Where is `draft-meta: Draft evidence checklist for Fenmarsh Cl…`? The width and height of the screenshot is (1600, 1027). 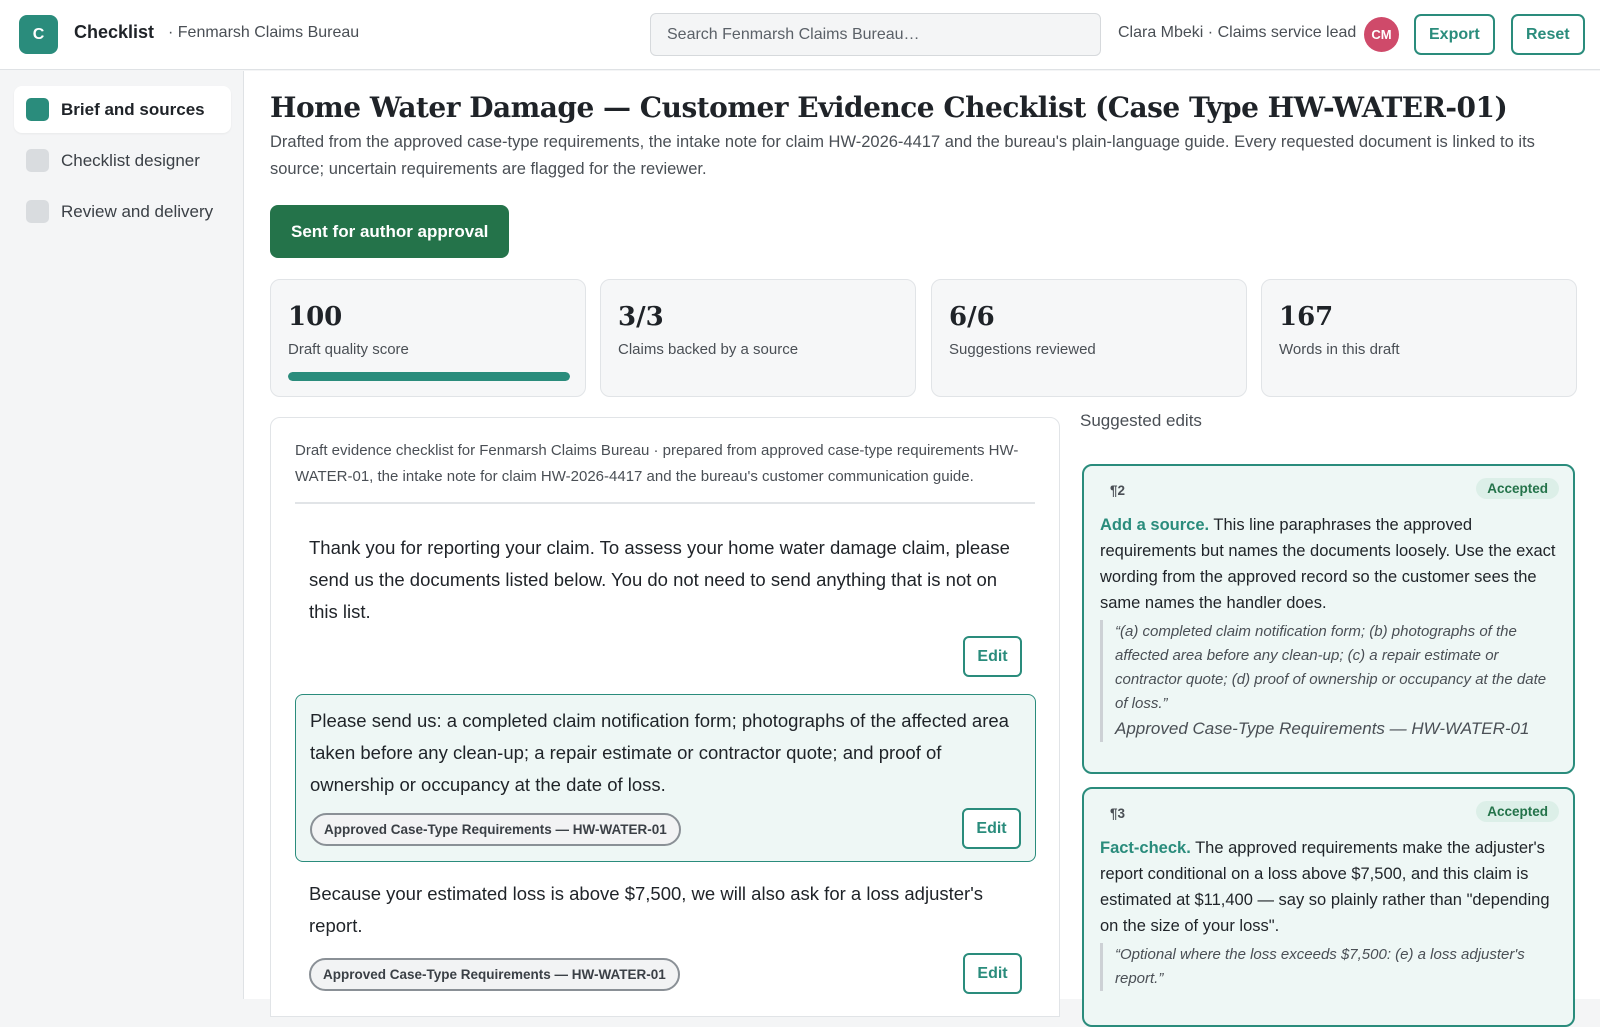 draft-meta: Draft evidence checklist for Fenmarsh Cl… is located at coordinates (665, 471).